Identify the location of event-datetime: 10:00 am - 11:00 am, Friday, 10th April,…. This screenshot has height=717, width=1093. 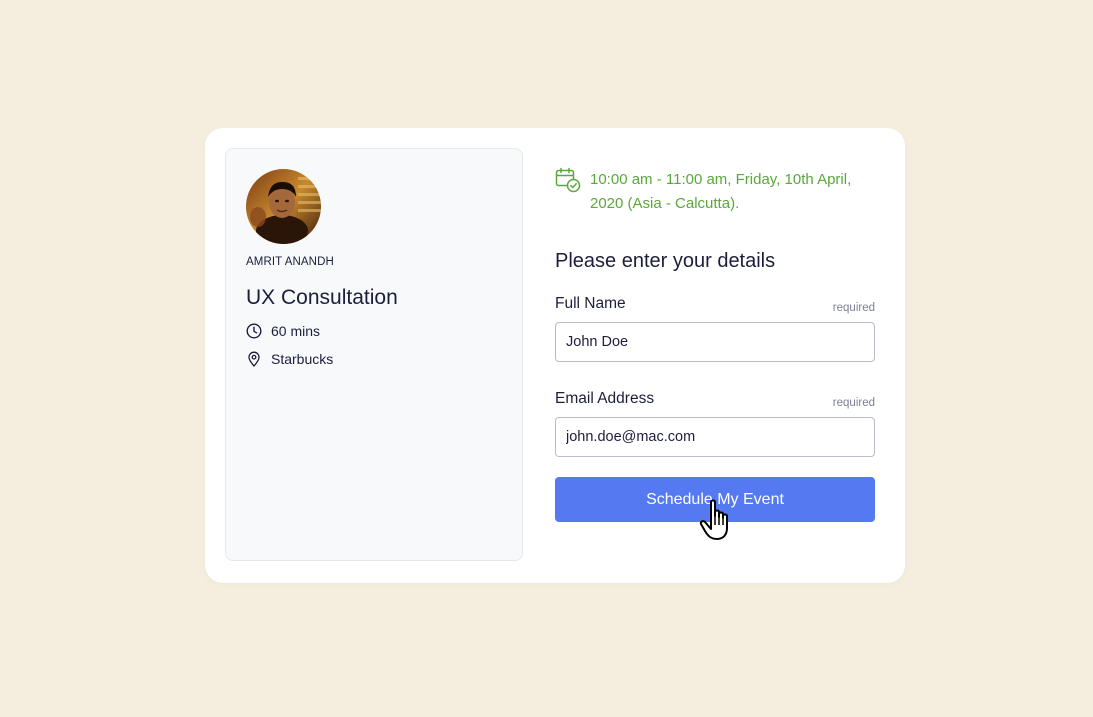
(715, 191).